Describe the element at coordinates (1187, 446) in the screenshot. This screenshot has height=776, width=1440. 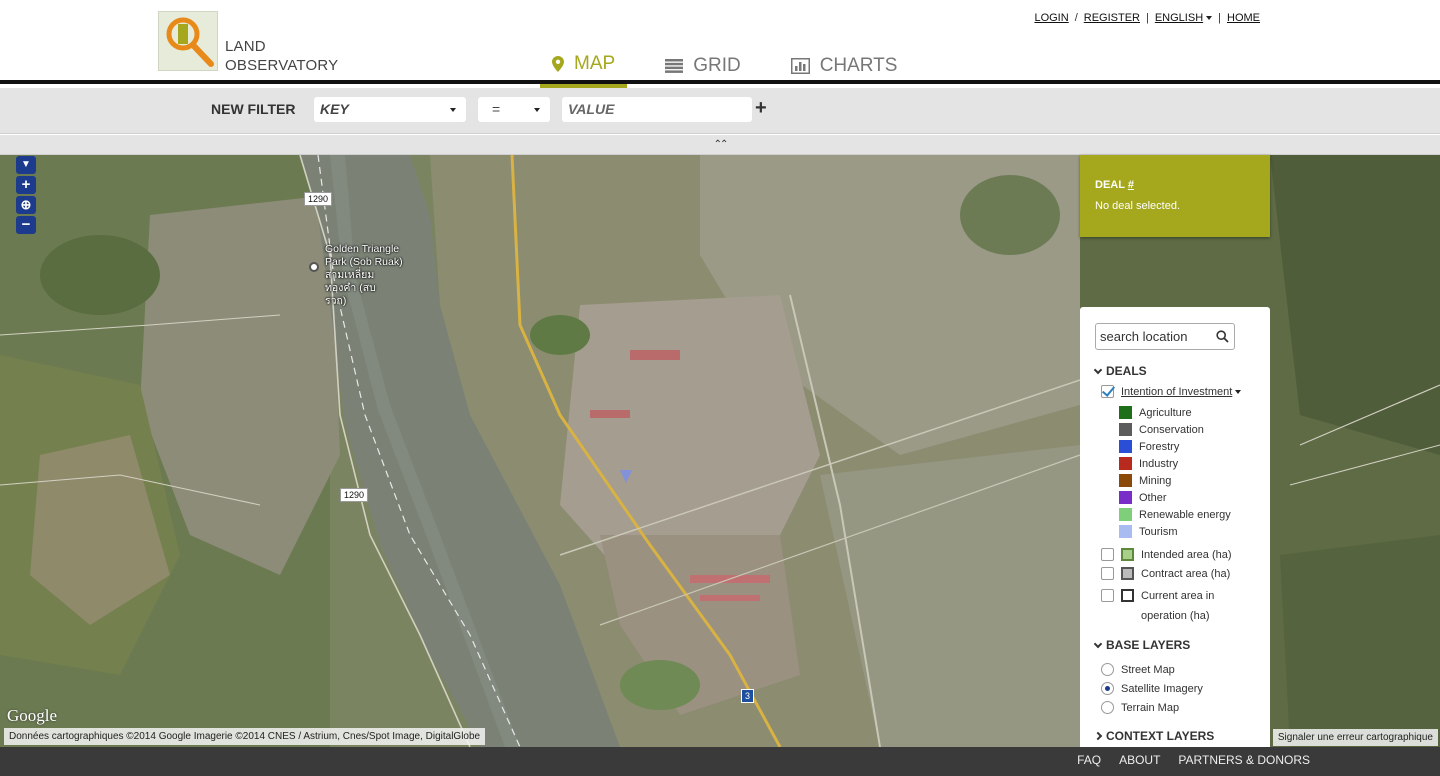
I see `list-item: Forestry` at that location.